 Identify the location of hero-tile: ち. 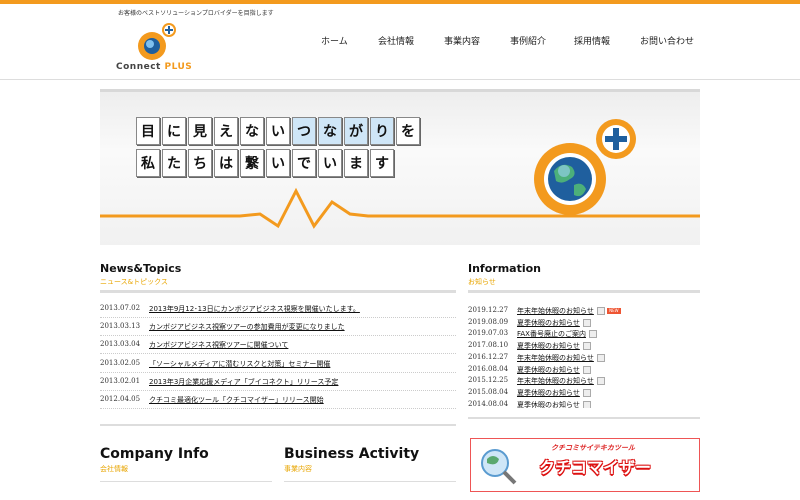
(200, 163).